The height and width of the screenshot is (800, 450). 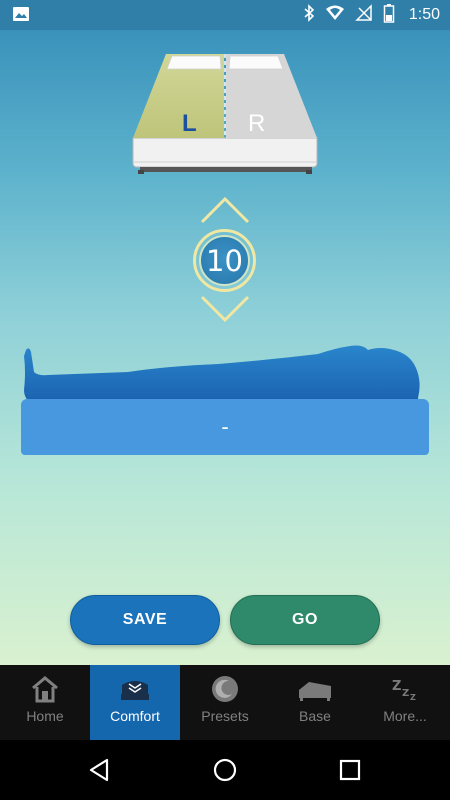 What do you see at coordinates (45, 716) in the screenshot?
I see `tab-home-label: Home` at bounding box center [45, 716].